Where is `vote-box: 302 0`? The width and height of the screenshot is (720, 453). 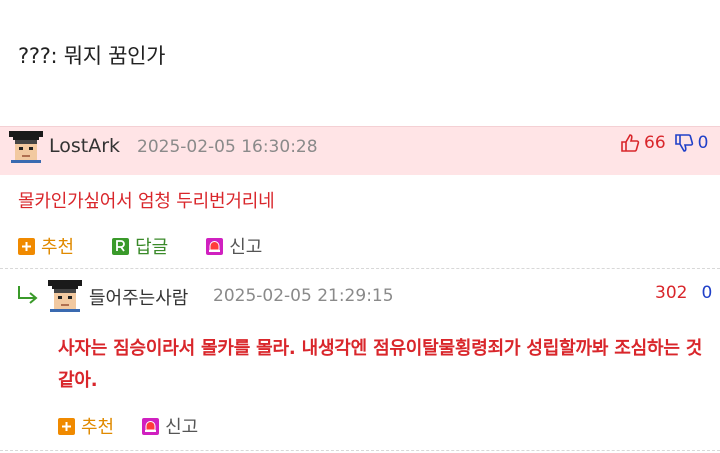
vote-box: 302 0 is located at coordinates (683, 293).